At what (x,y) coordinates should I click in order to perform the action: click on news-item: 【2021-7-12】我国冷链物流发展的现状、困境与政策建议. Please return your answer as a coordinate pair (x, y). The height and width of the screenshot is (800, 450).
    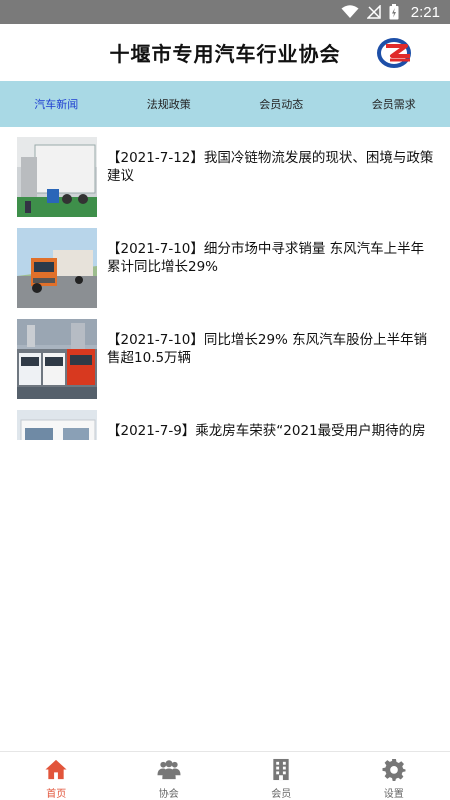
    Looking at the image, I should click on (225, 177).